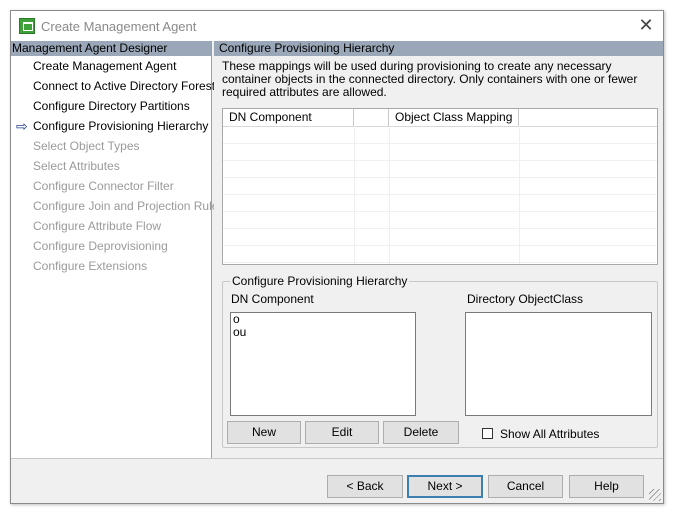 The height and width of the screenshot is (514, 675). I want to click on help-button: Help, so click(606, 486).